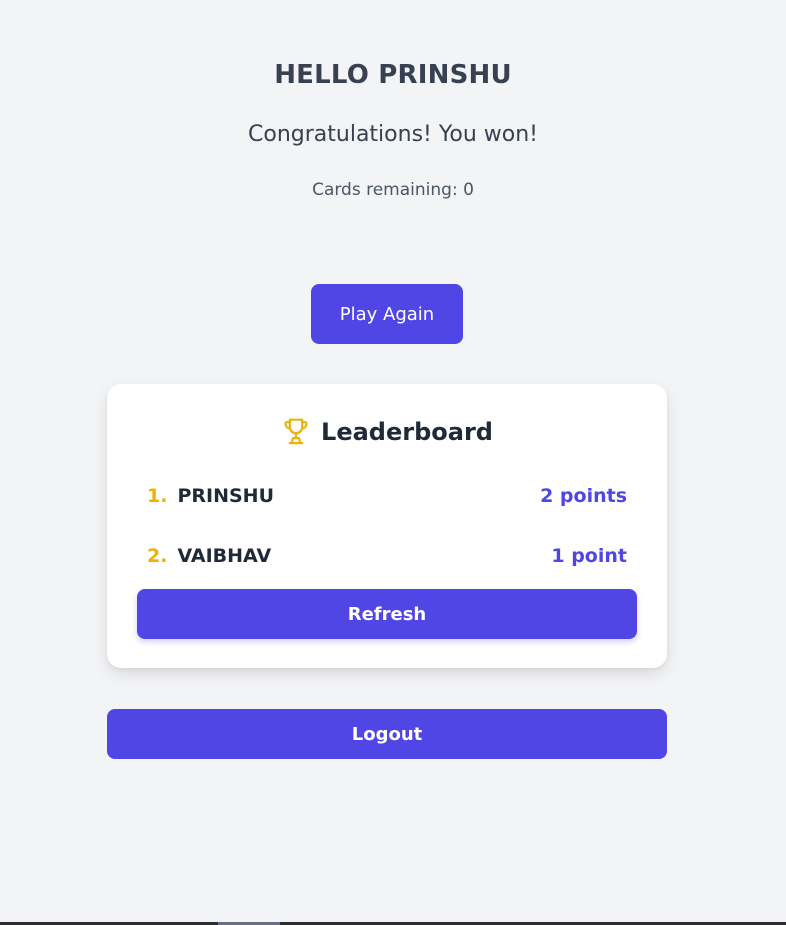 This screenshot has width=786, height=925. I want to click on cards-remaining-value: 0, so click(468, 190).